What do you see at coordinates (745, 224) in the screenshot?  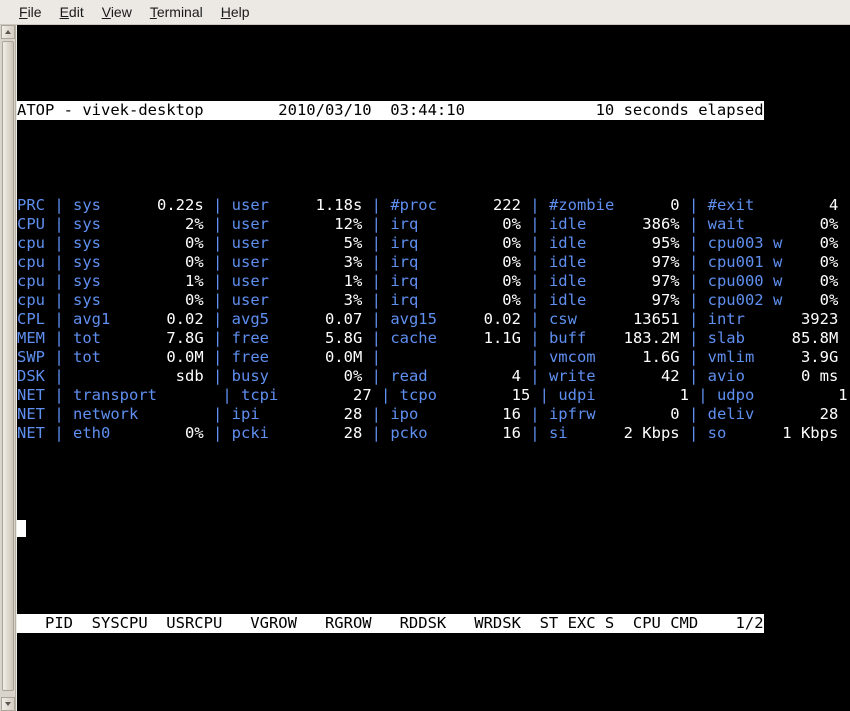 I see `atop-cell-name: wait` at bounding box center [745, 224].